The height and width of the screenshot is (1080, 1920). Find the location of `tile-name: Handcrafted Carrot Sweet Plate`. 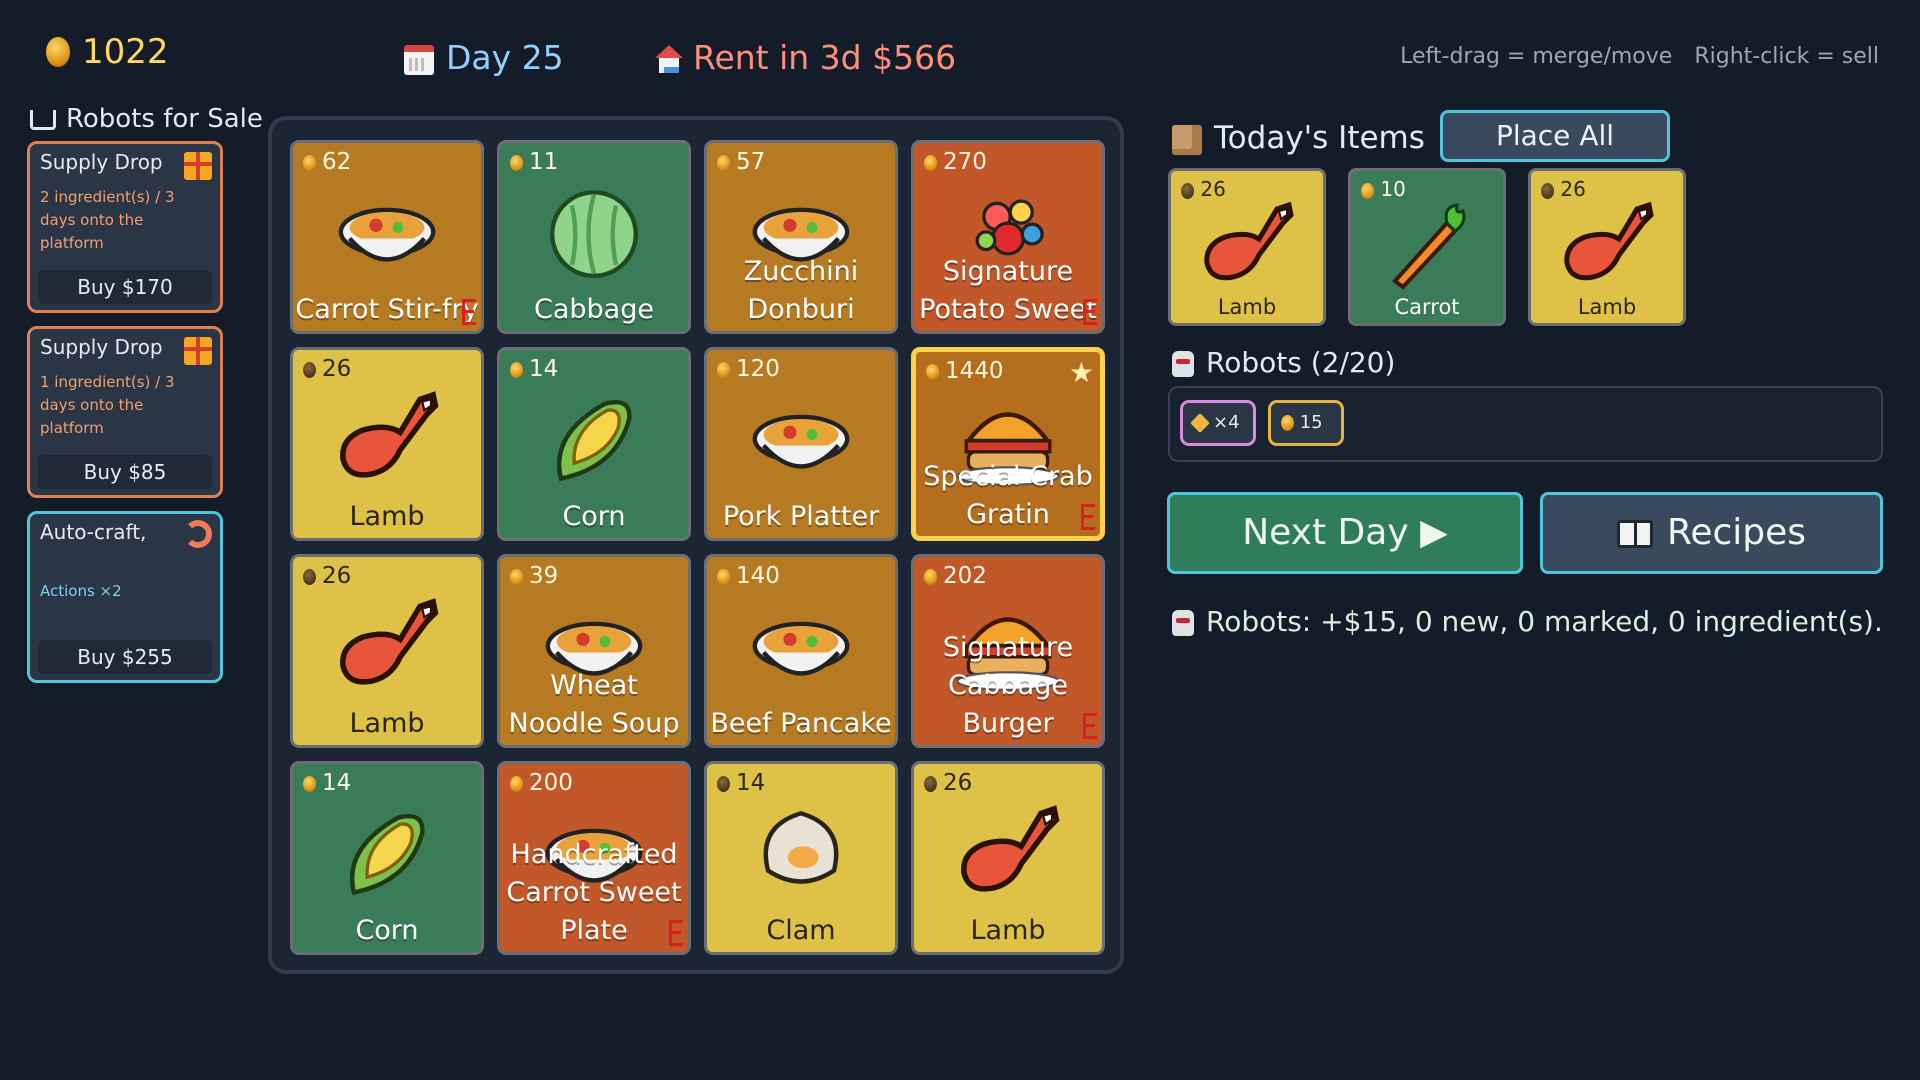

tile-name: Handcrafted Carrot Sweet Plate is located at coordinates (594, 892).